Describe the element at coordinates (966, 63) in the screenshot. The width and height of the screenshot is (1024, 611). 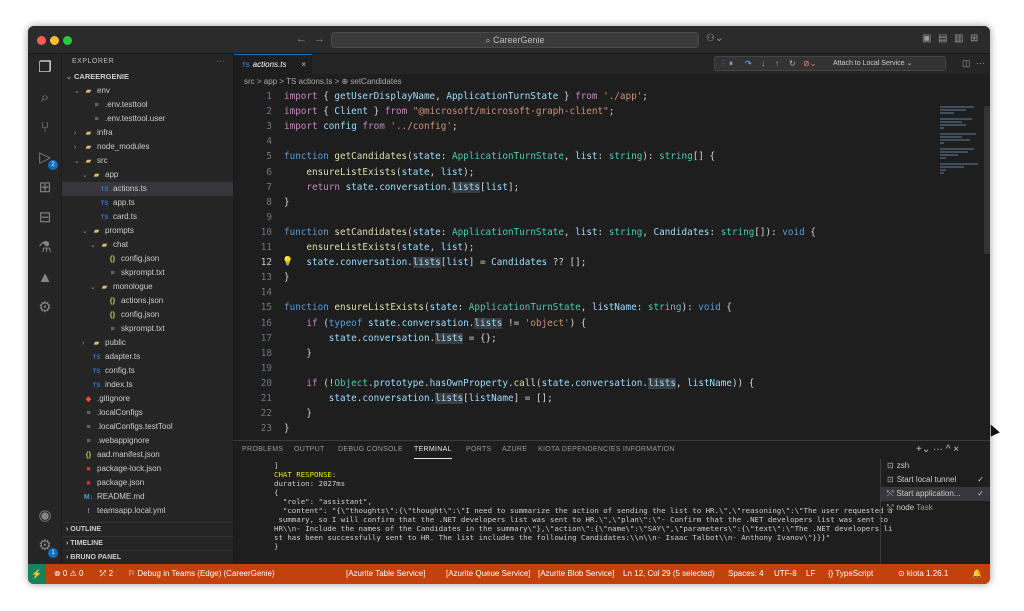
I see `split-editor-icon: ◫` at that location.